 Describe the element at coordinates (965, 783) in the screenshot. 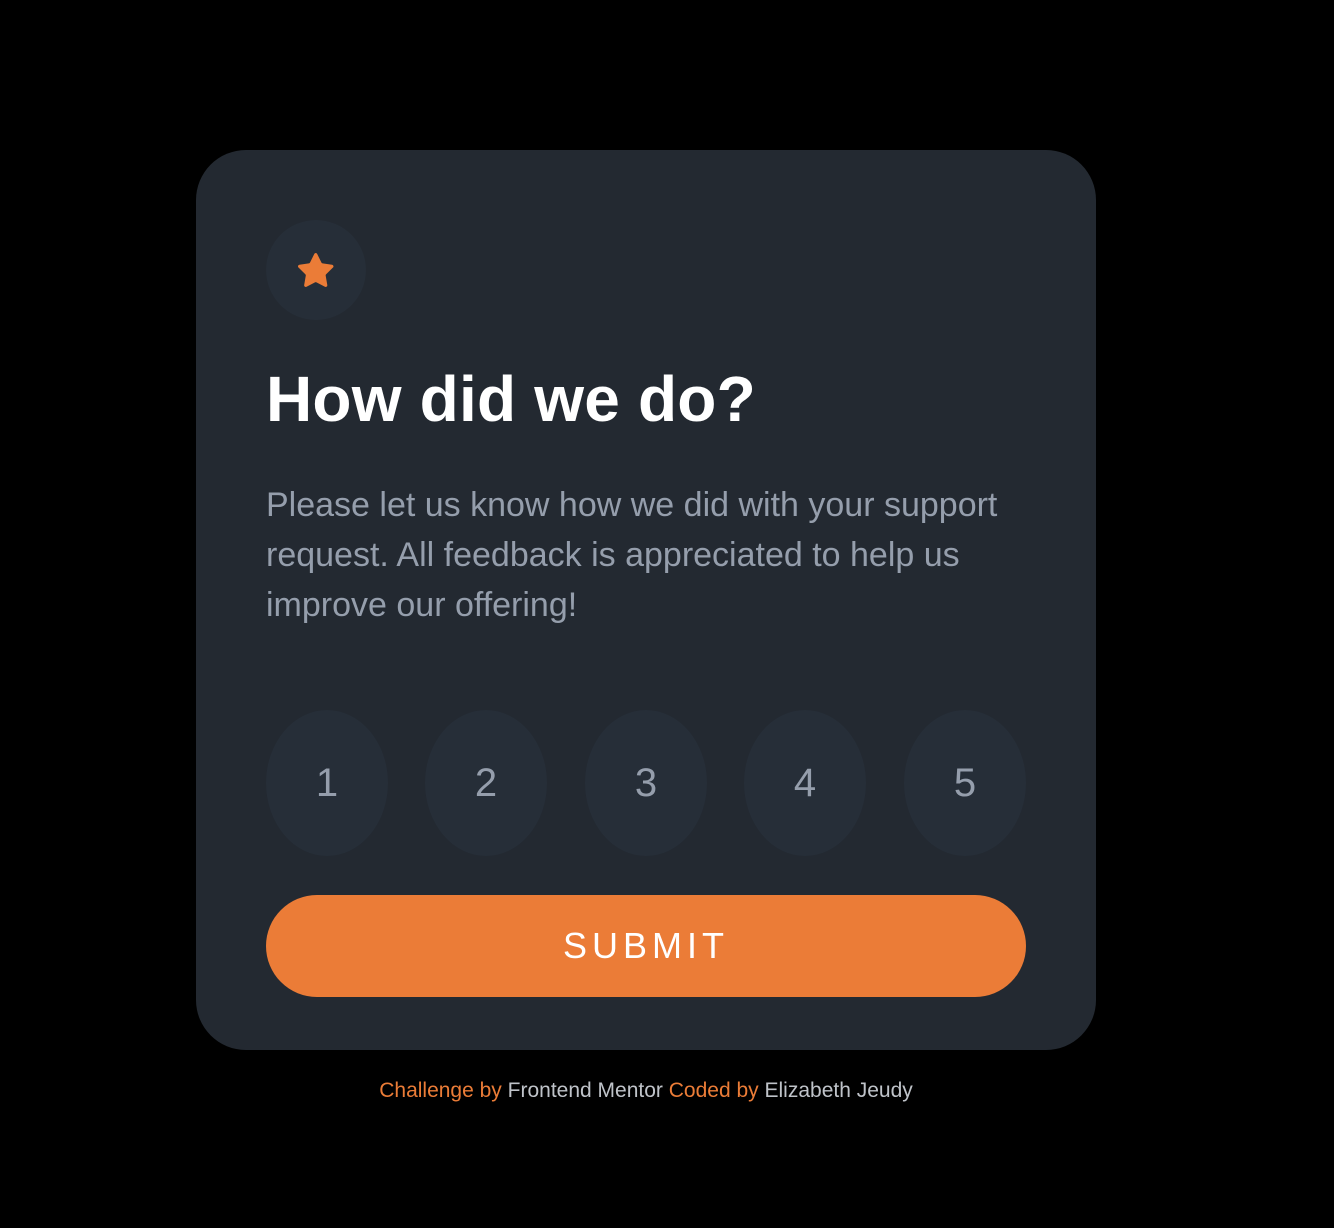

I see `rating-option-5: 5` at that location.